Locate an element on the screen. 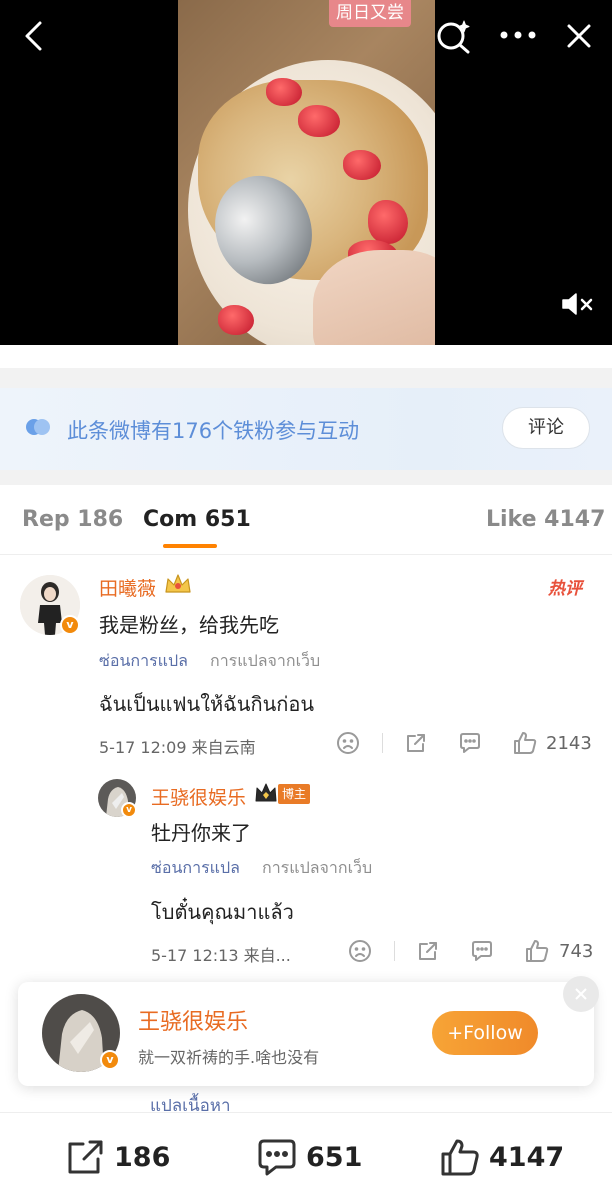 The image size is (612, 1199). fans-icon is located at coordinates (38, 427).